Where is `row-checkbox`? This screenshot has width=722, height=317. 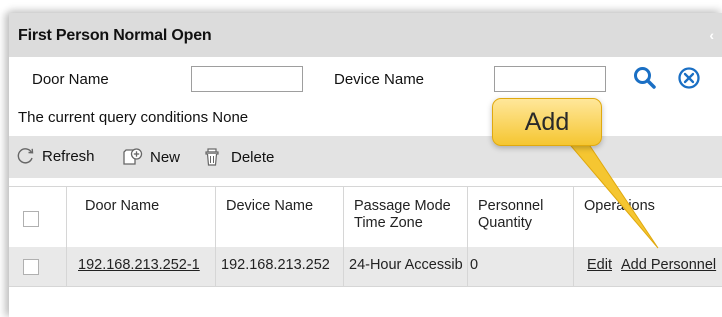 row-checkbox is located at coordinates (31, 267).